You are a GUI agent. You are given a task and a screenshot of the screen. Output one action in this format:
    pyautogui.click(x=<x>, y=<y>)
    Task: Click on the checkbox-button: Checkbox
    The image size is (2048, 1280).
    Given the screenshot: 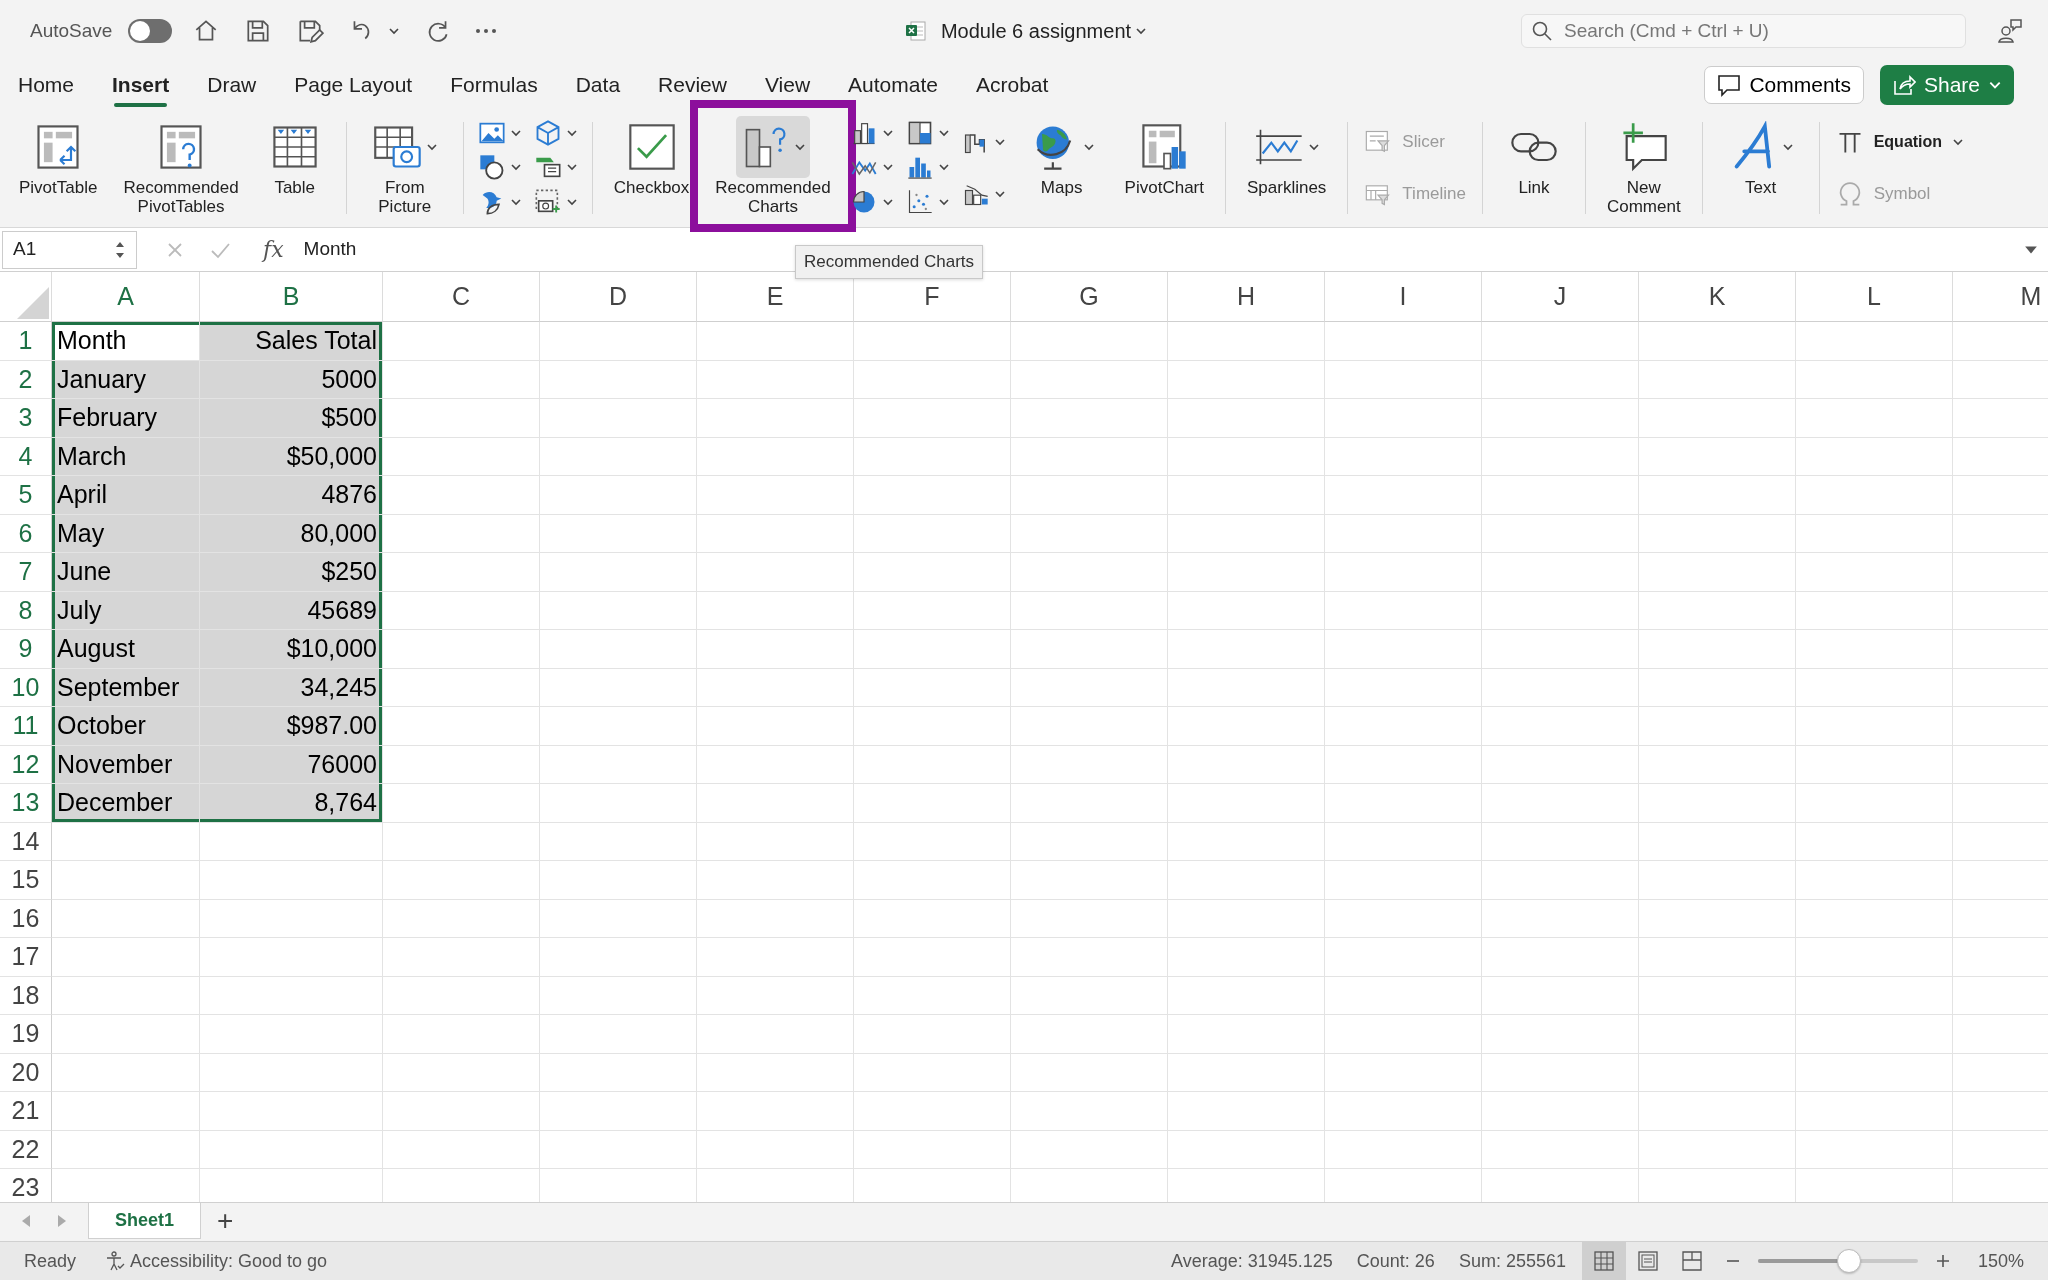 What is the action you would take?
    pyautogui.click(x=651, y=167)
    